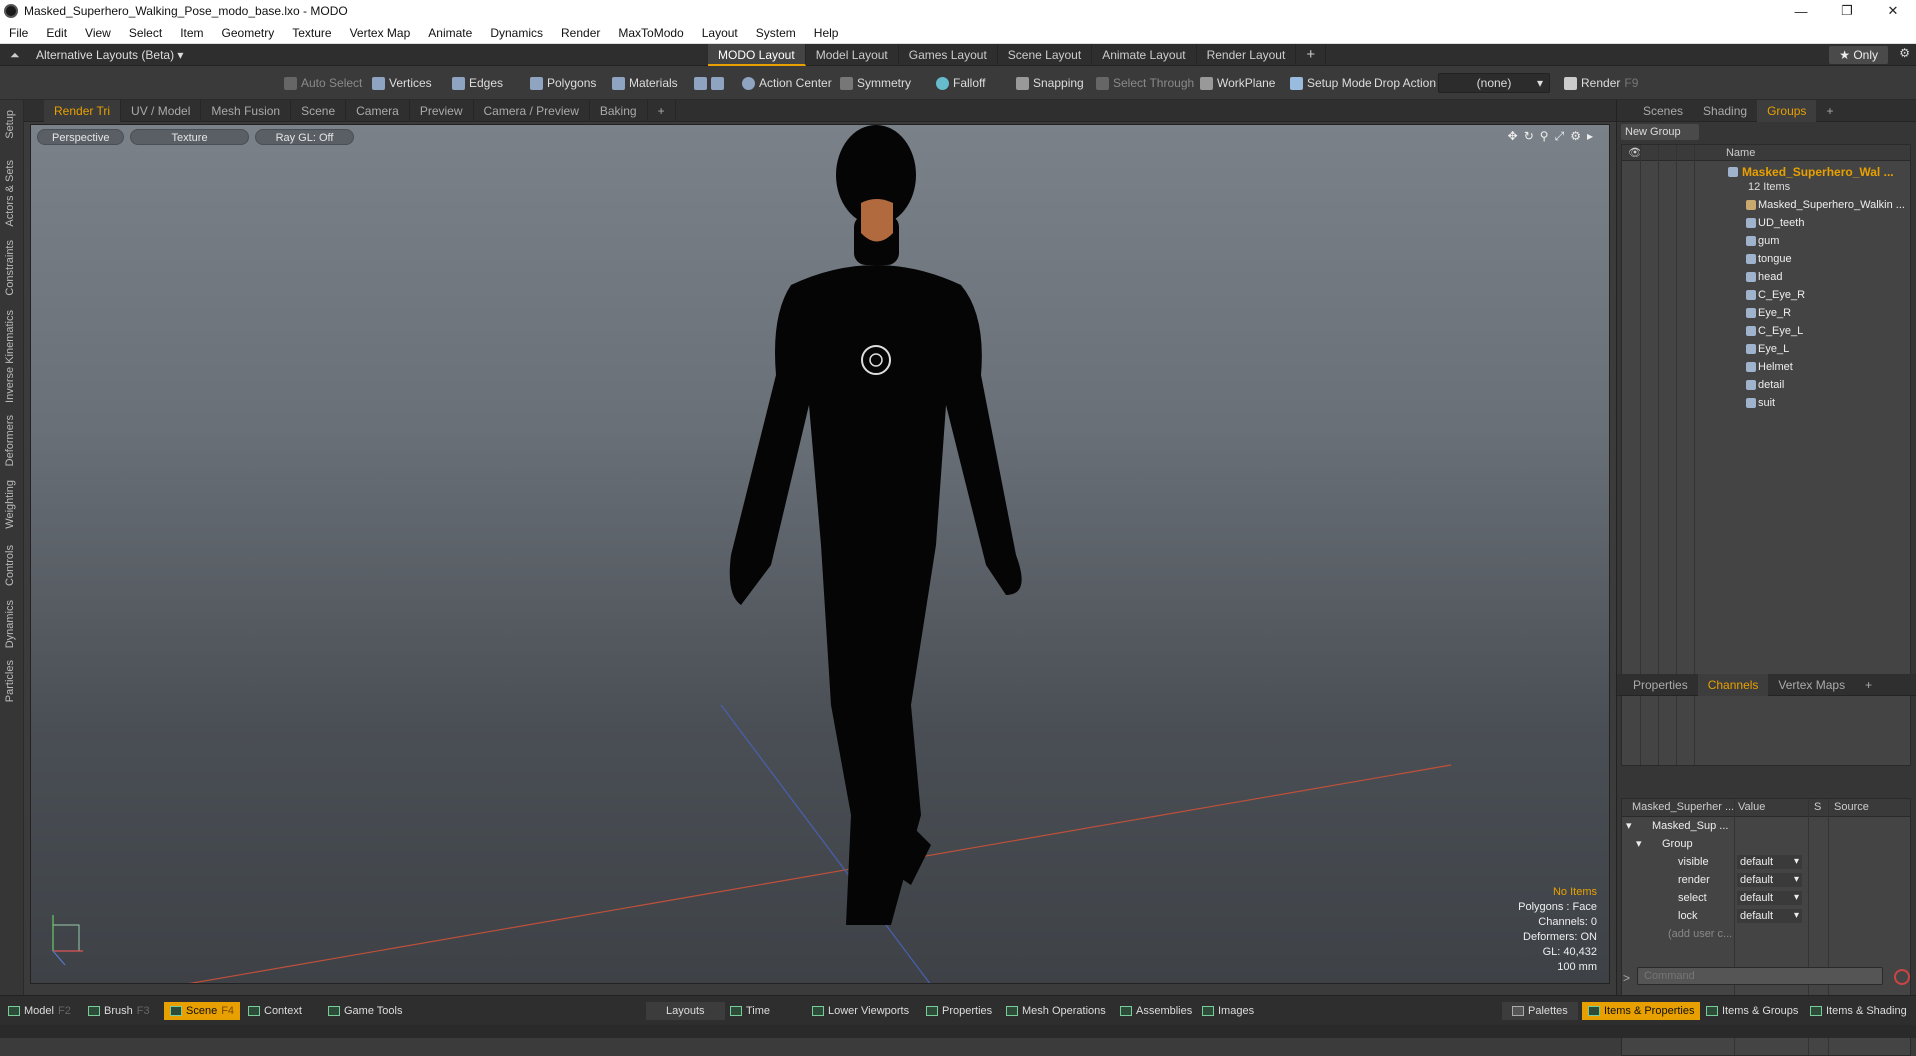 Image resolution: width=1916 pixels, height=1056 pixels. I want to click on tab-mesh-fusion: Mesh Fusion, so click(246, 110).